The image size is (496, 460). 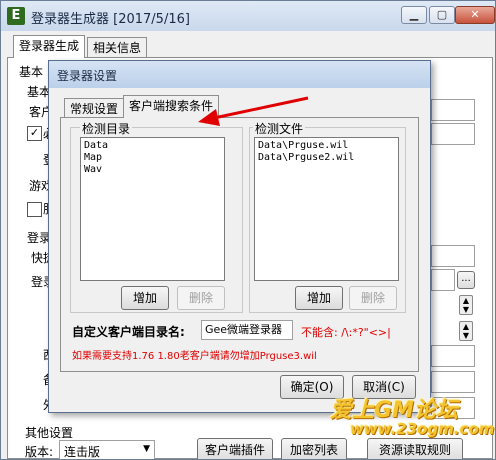 I want to click on watermark-url: www.23ogm.com, so click(x=422, y=429).